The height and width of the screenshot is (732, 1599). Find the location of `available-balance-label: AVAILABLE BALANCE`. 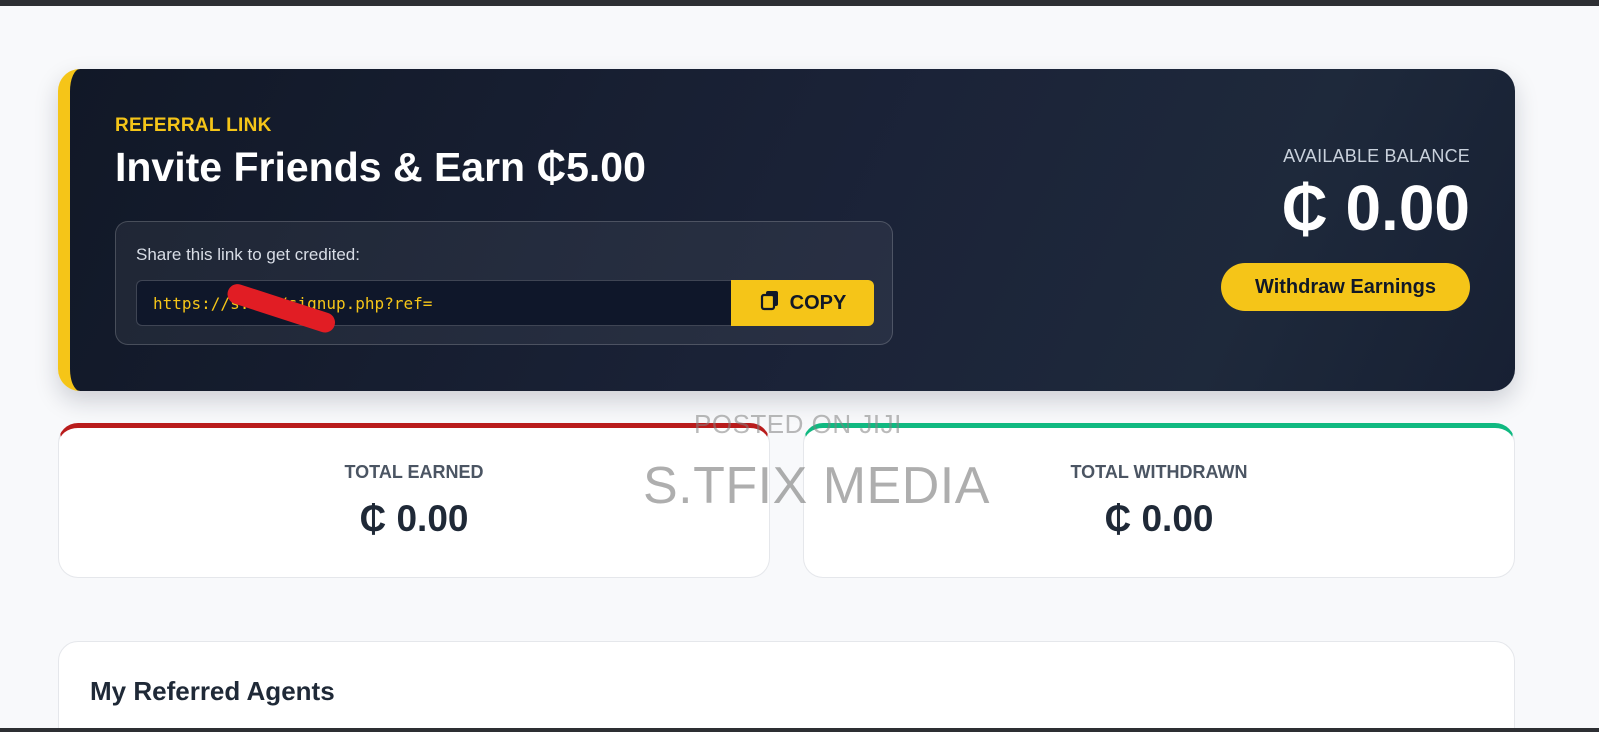

available-balance-label: AVAILABLE BALANCE is located at coordinates (1376, 156).